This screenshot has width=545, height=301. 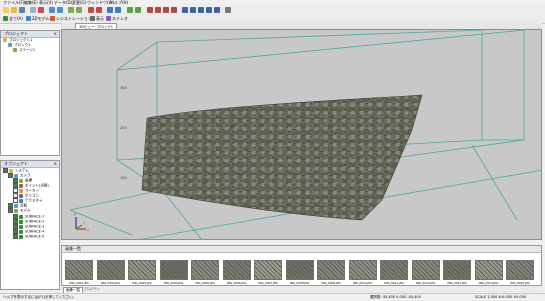 I want to click on new-project-icon, so click(x=6, y=10).